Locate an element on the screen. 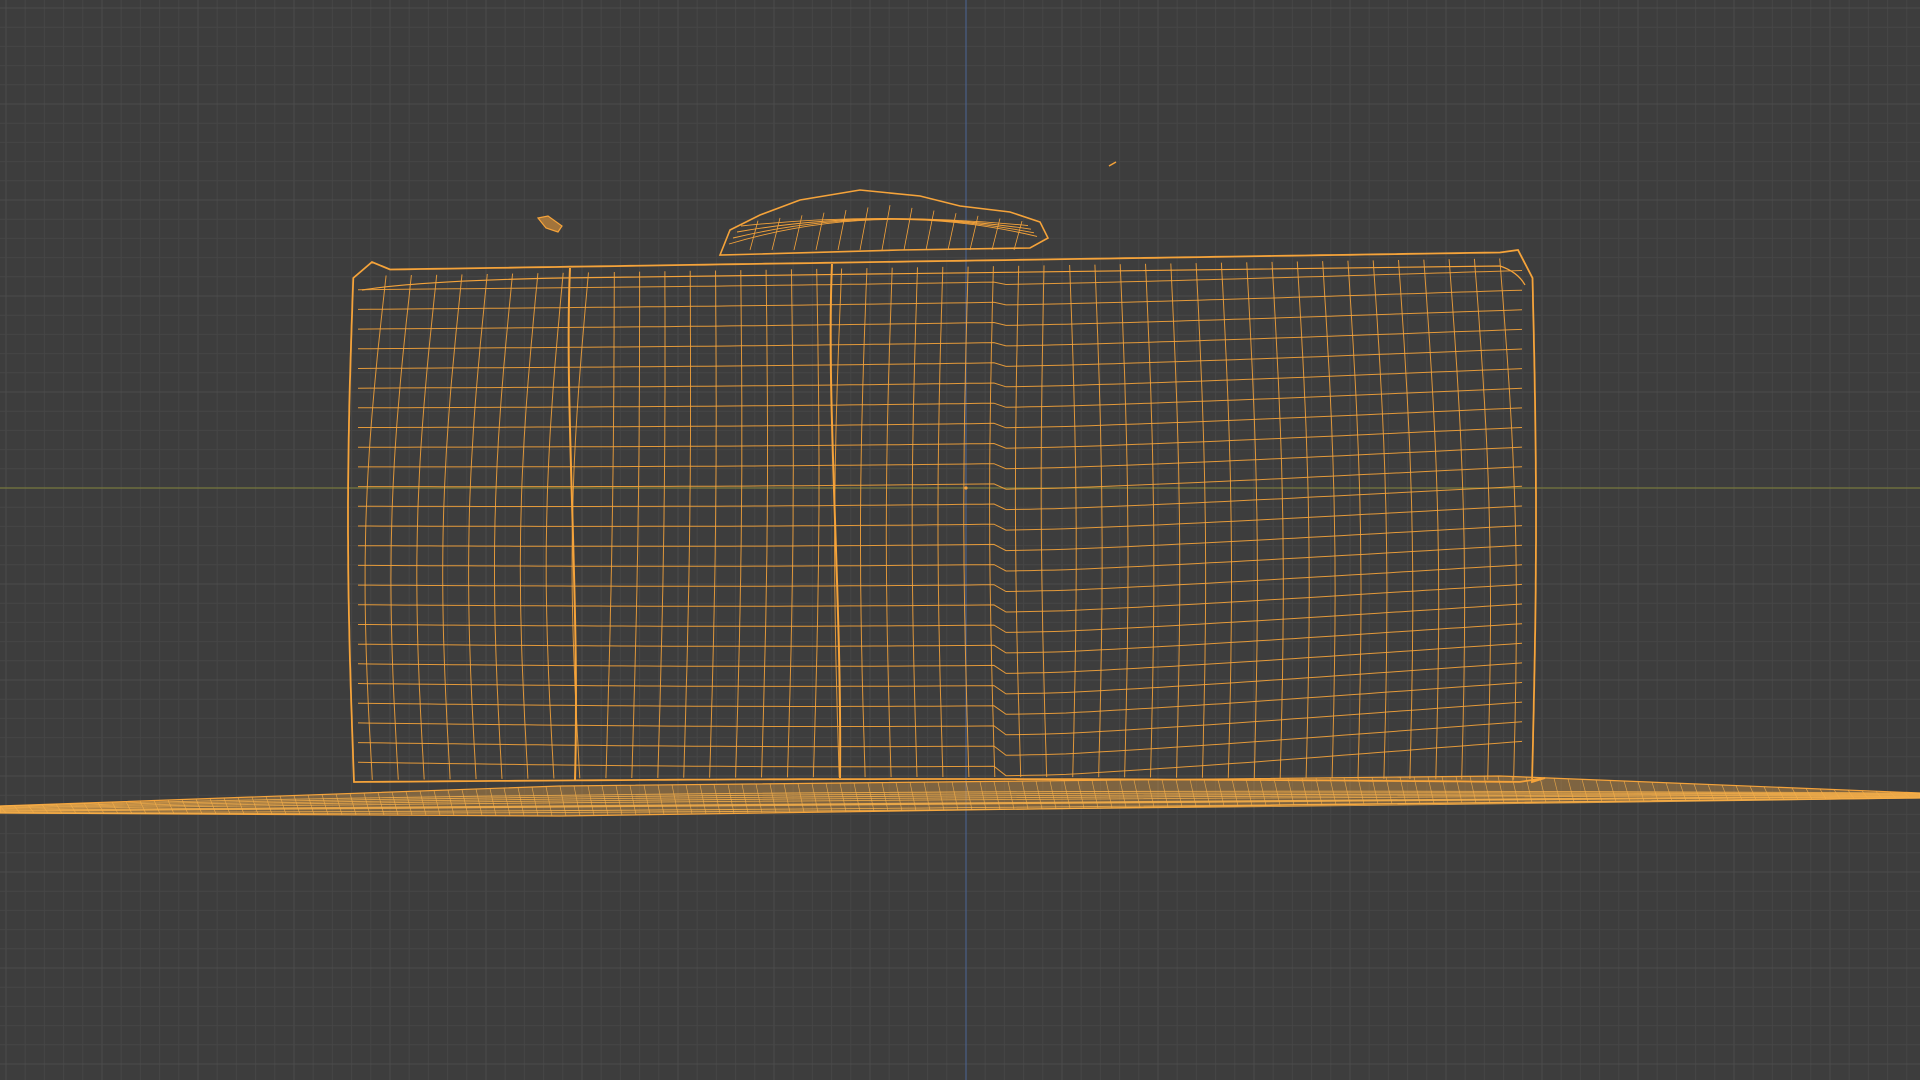 The height and width of the screenshot is (1080, 1920). floating-fragments is located at coordinates (826, 197).